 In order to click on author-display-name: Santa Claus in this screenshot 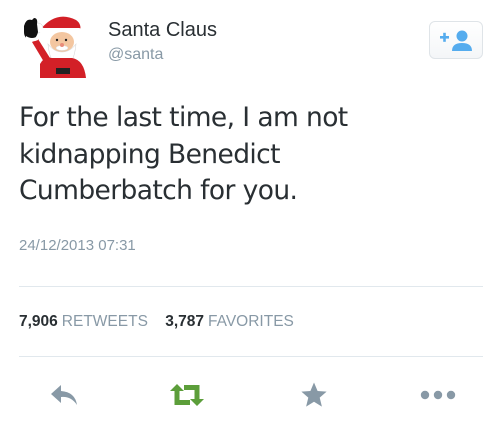, I will do `click(162, 30)`.